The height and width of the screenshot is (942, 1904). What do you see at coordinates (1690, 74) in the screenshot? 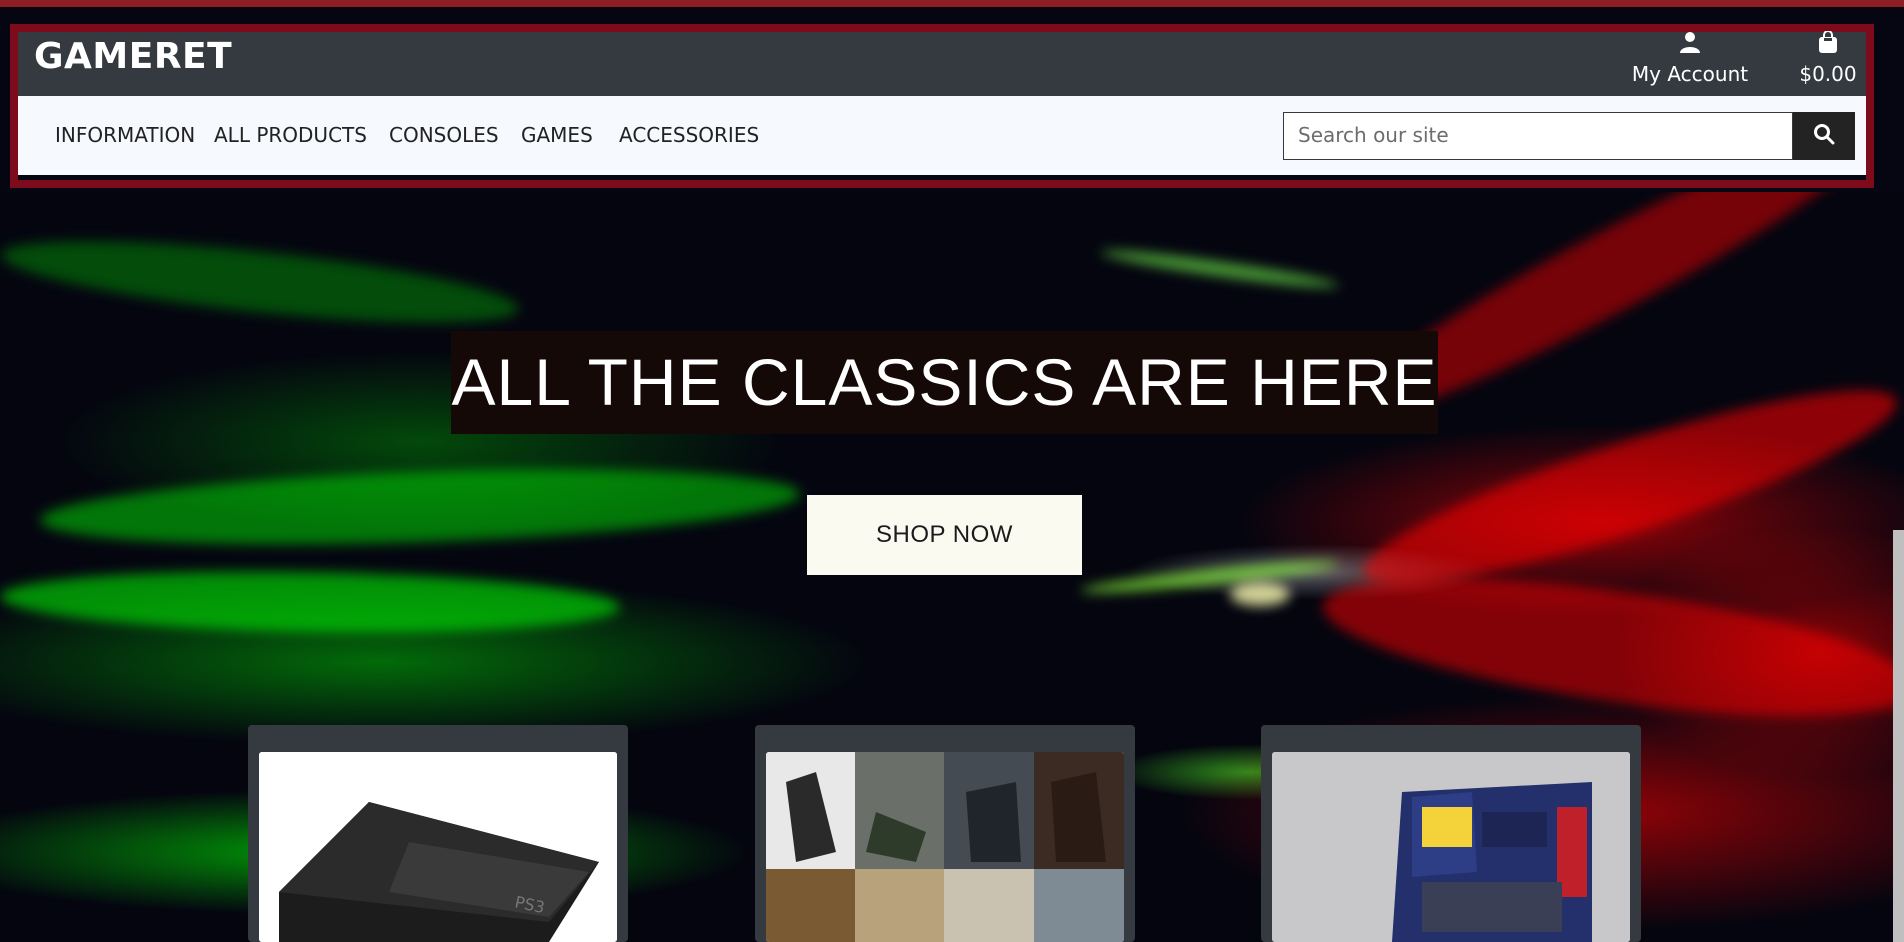
I see `my-account-label: My Account` at bounding box center [1690, 74].